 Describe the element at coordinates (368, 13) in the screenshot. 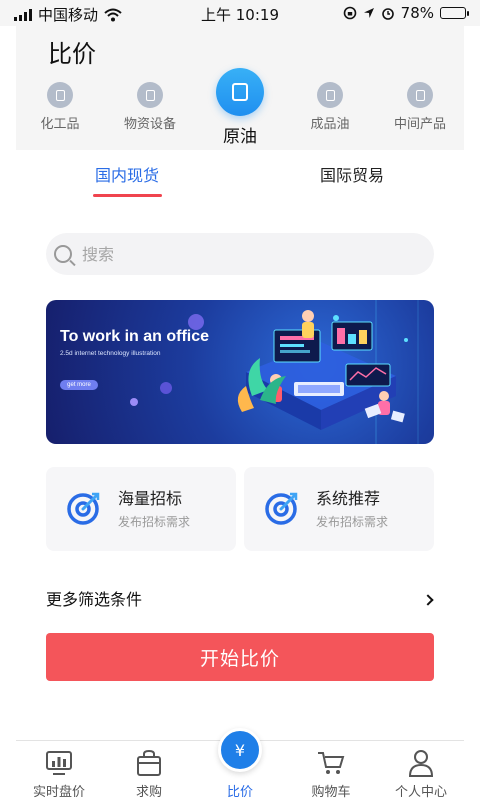

I see `location-arrow-icon` at that location.